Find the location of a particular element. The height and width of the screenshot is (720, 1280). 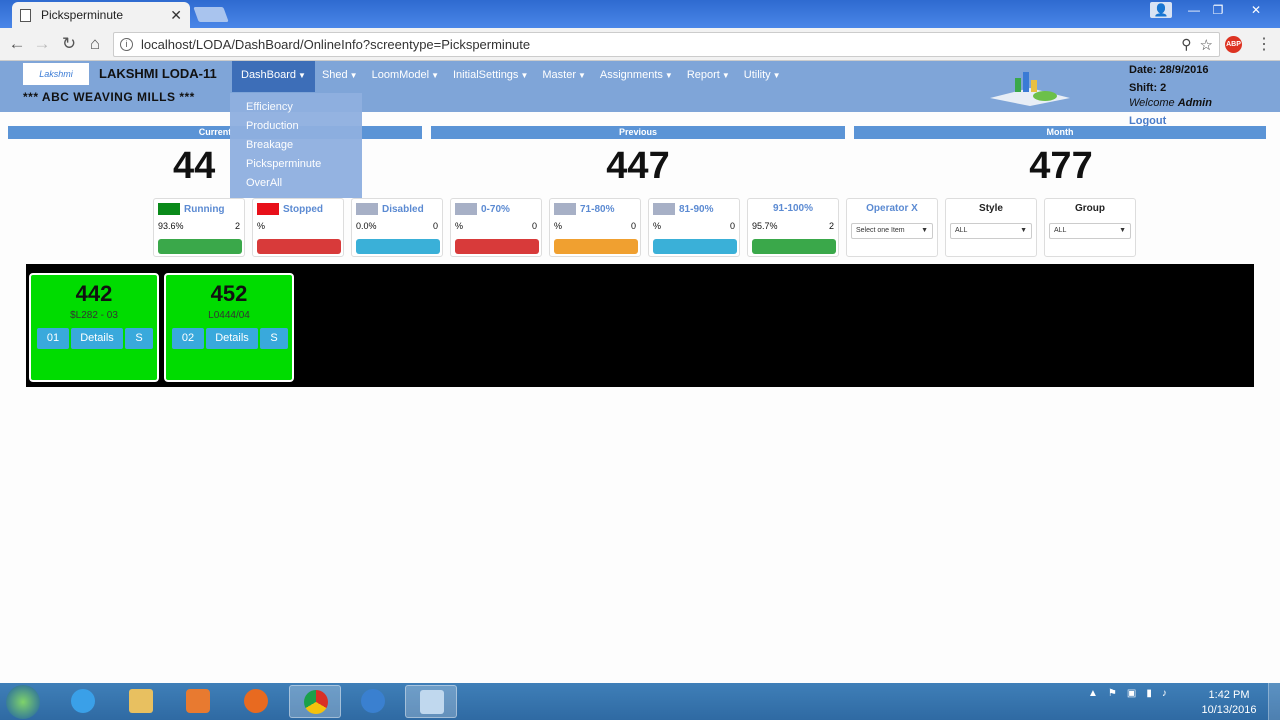

chrome-glyph is located at coordinates (316, 702).